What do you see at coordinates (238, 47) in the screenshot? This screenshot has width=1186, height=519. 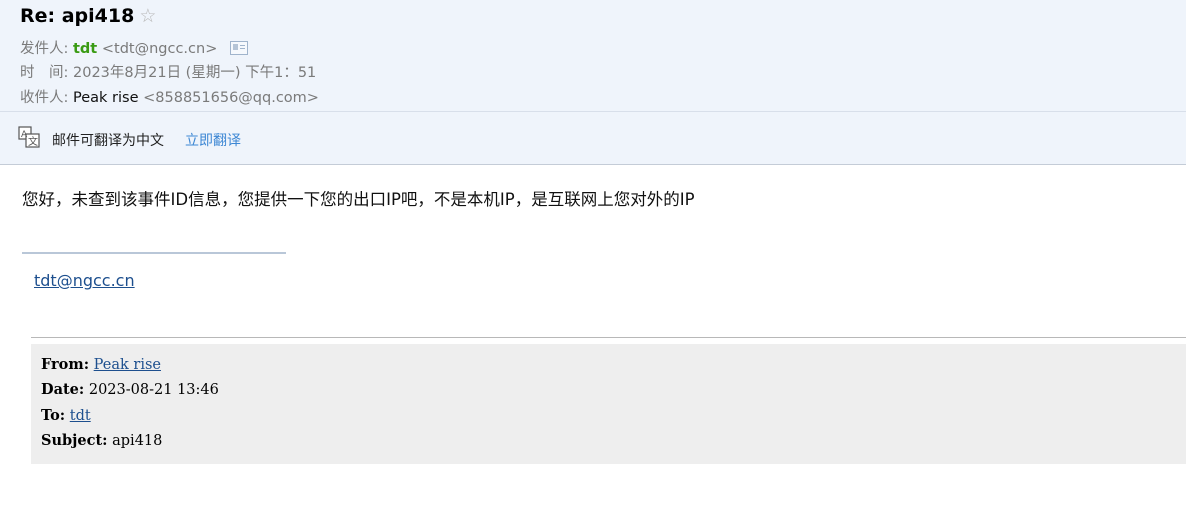 I see `contact-card-icon` at bounding box center [238, 47].